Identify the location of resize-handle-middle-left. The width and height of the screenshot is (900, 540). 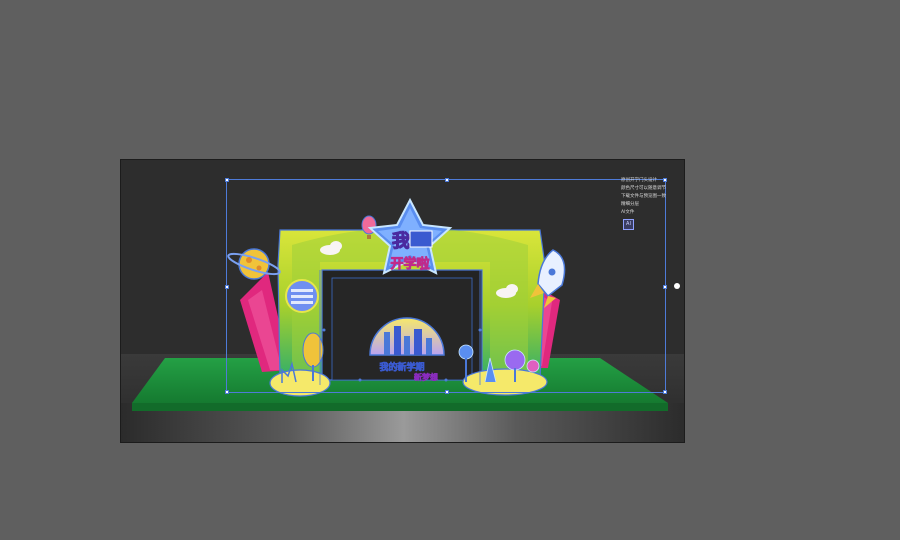
(227, 287).